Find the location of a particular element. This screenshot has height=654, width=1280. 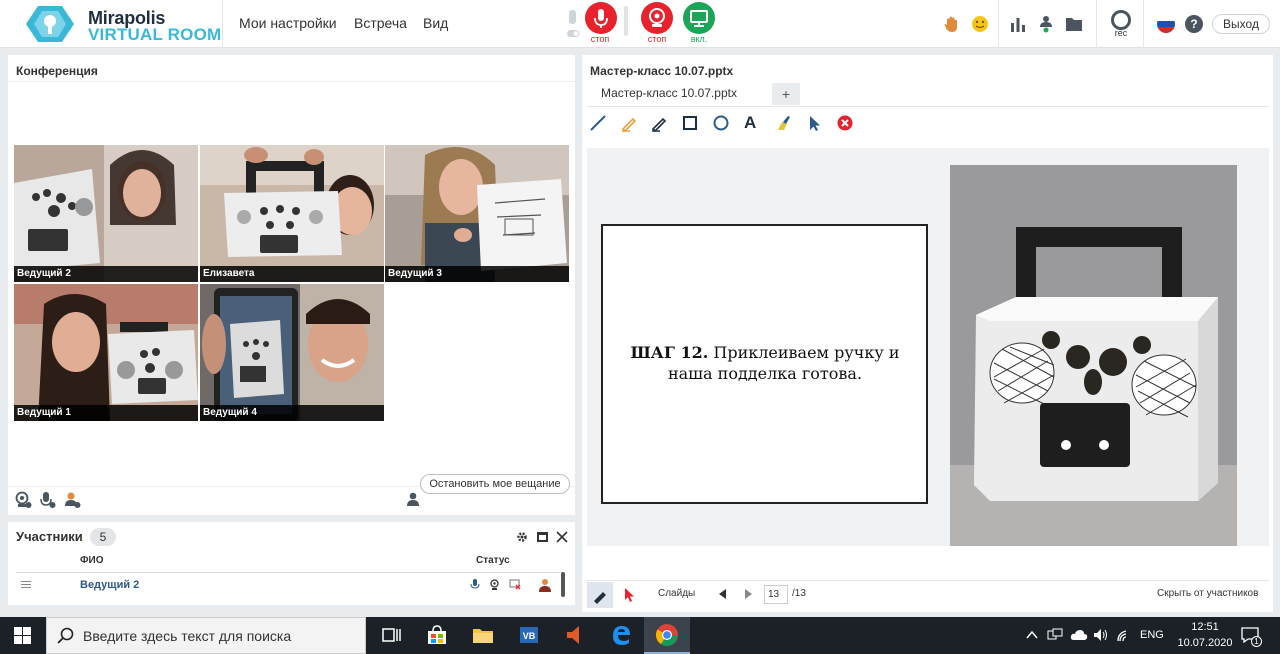

drag-handle-icon is located at coordinates (26, 581).